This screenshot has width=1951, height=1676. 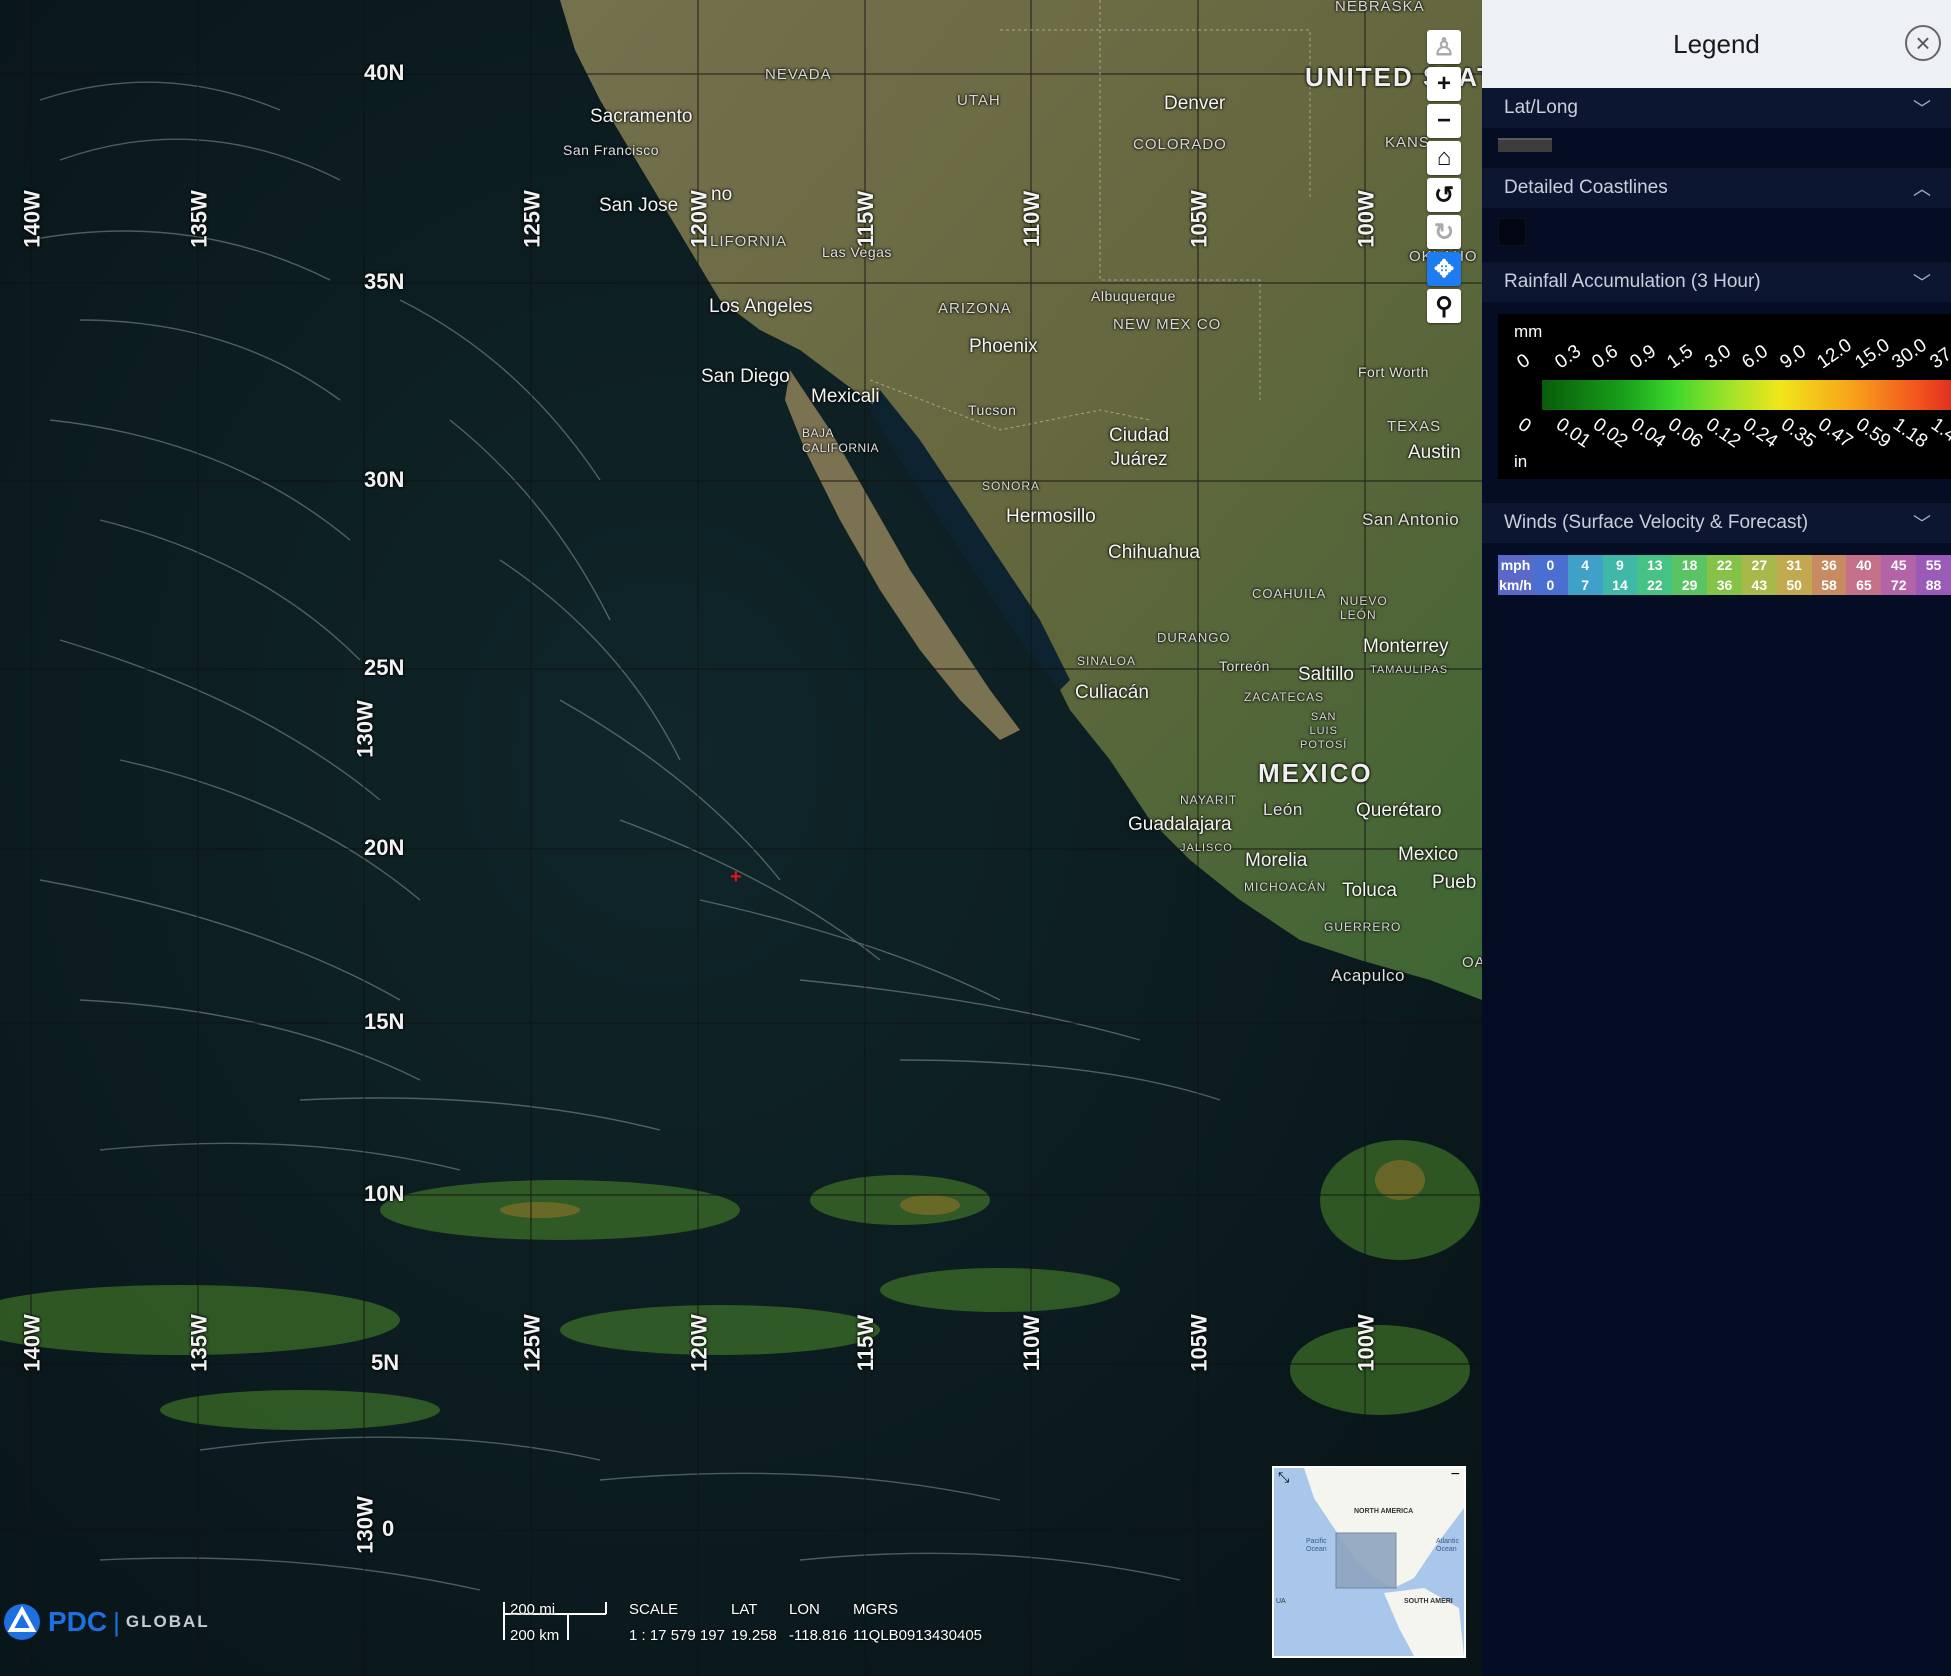 What do you see at coordinates (1284, 697) in the screenshot?
I see `place-zacatecas: ZACATECAS` at bounding box center [1284, 697].